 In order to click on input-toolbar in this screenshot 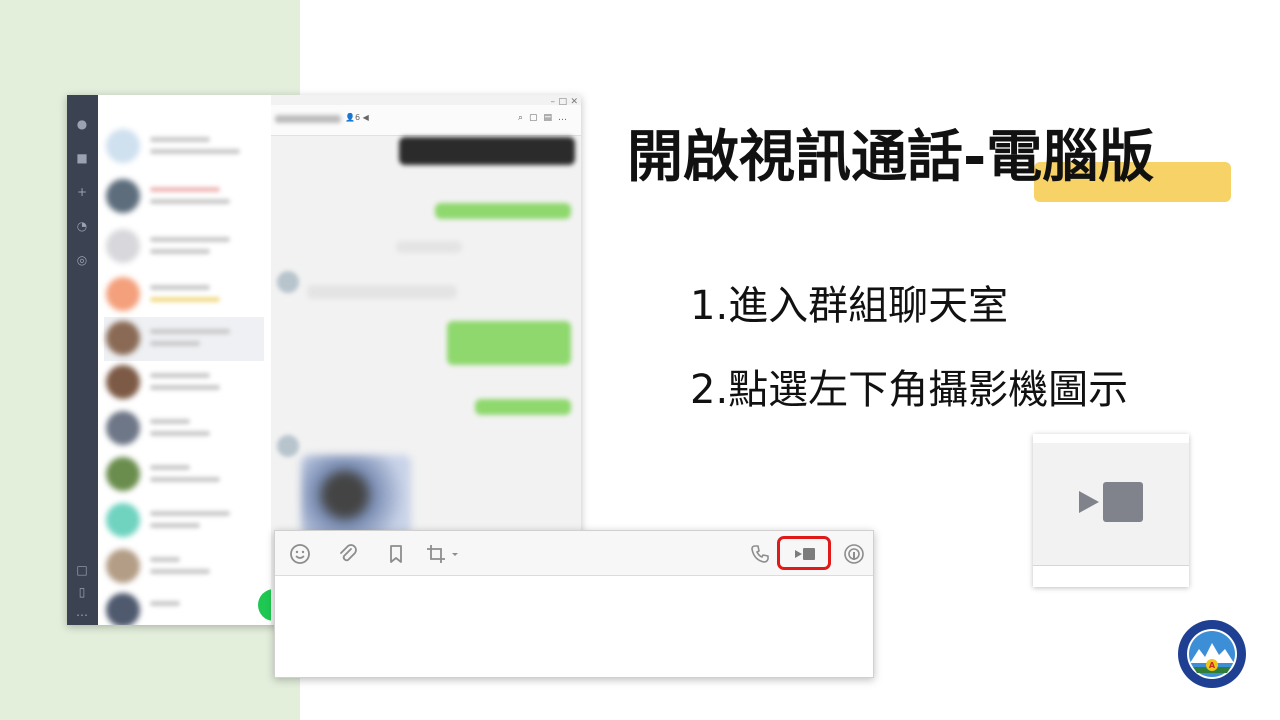, I will do `click(574, 553)`.